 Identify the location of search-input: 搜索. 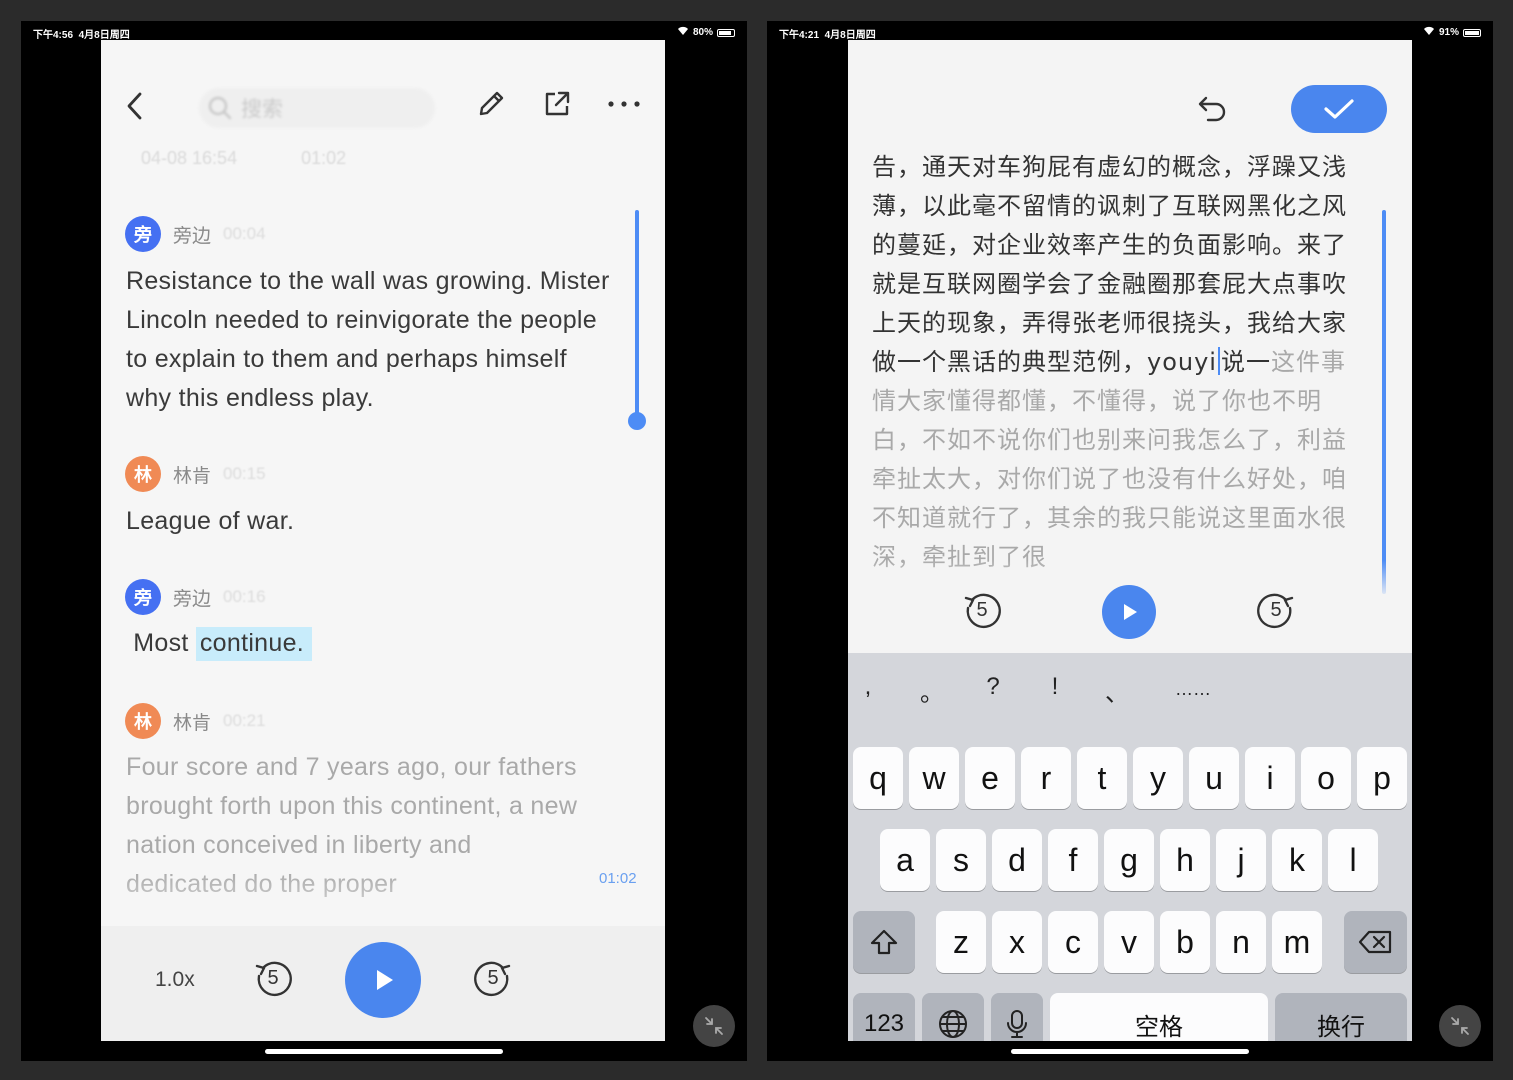
(317, 108).